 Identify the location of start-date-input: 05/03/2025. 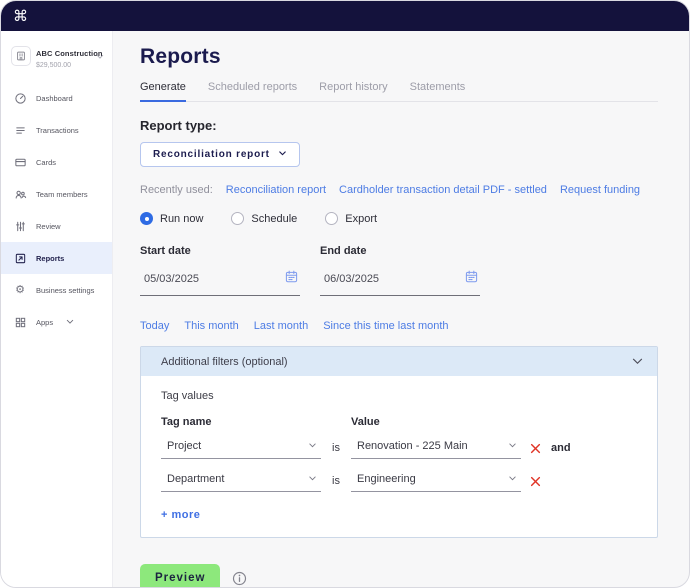
(220, 281).